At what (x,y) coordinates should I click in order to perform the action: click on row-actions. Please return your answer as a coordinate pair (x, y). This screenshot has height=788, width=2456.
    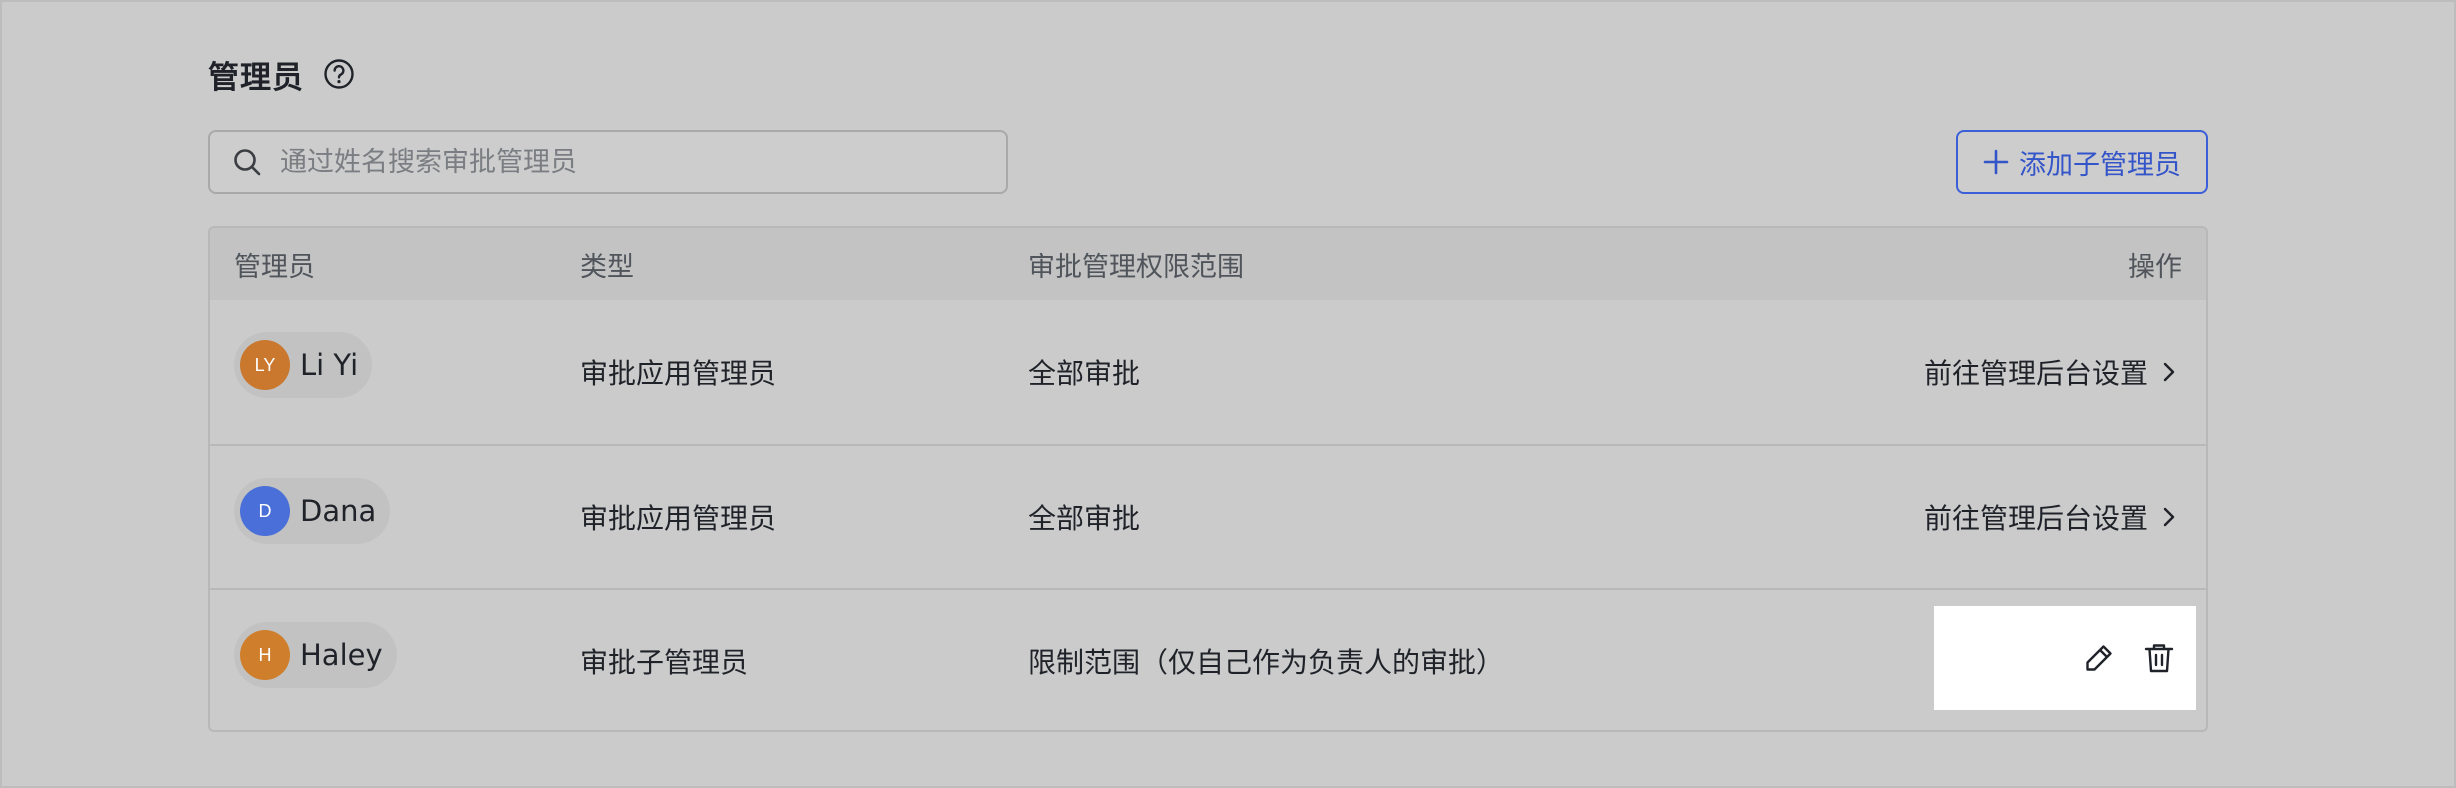
    Looking at the image, I should click on (2065, 658).